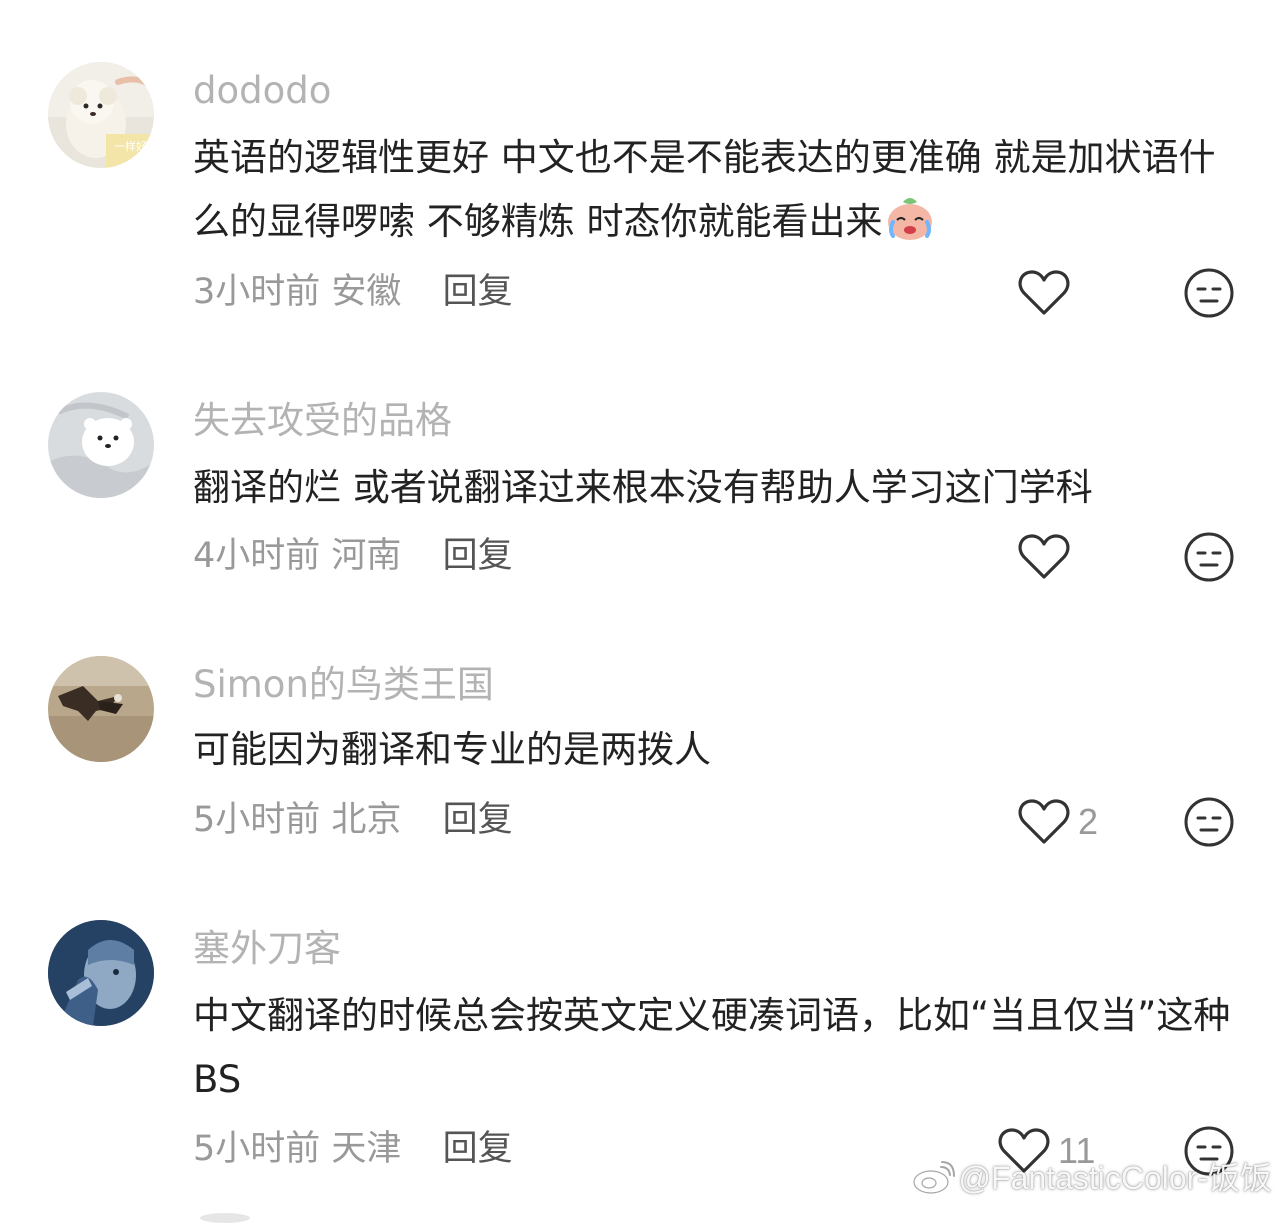  I want to click on weibo-logo-icon, so click(933, 1182).